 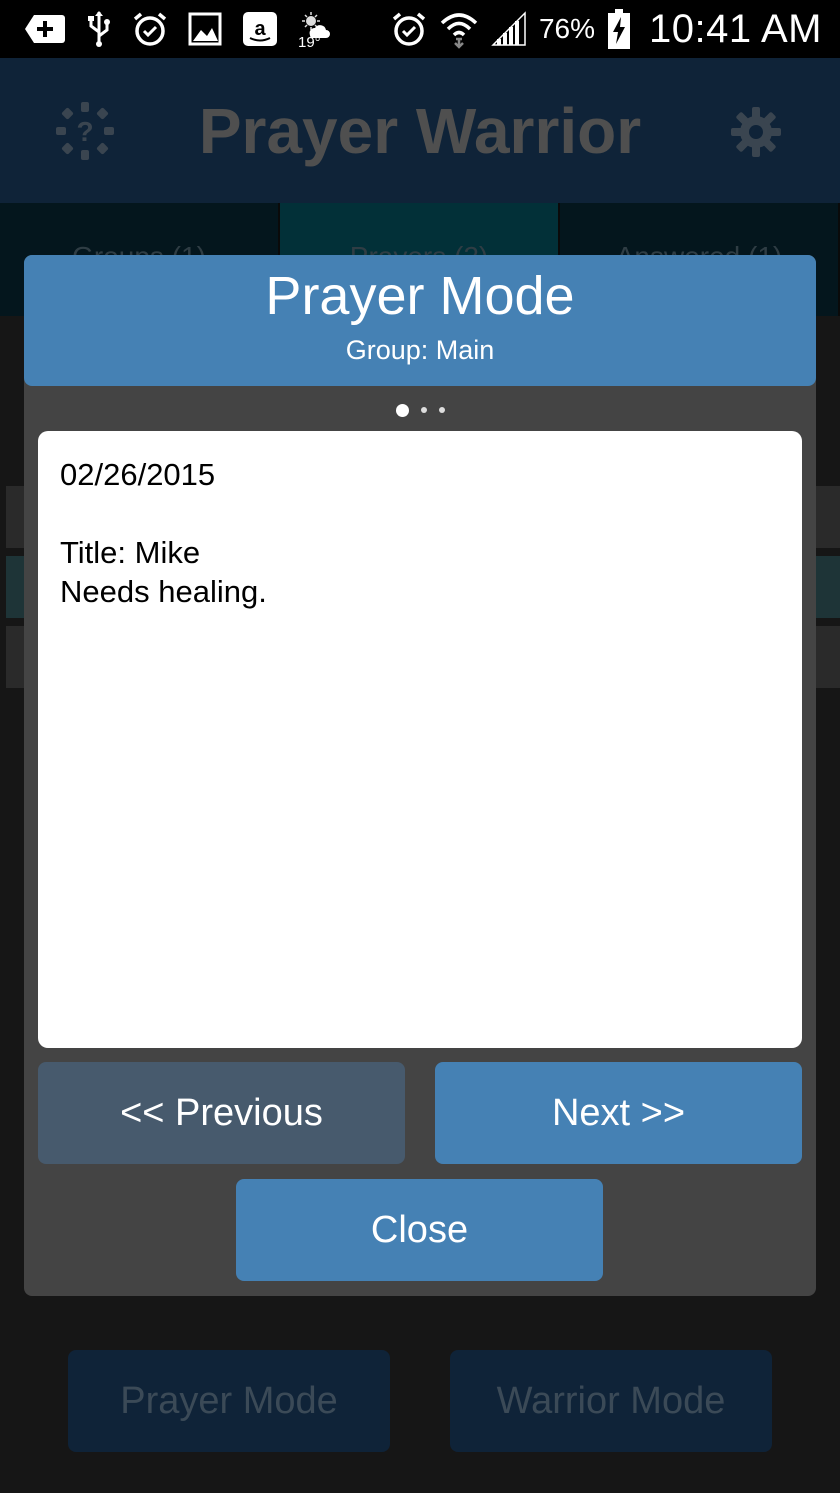 I want to click on battery-percentage: 76%, so click(x=566, y=28).